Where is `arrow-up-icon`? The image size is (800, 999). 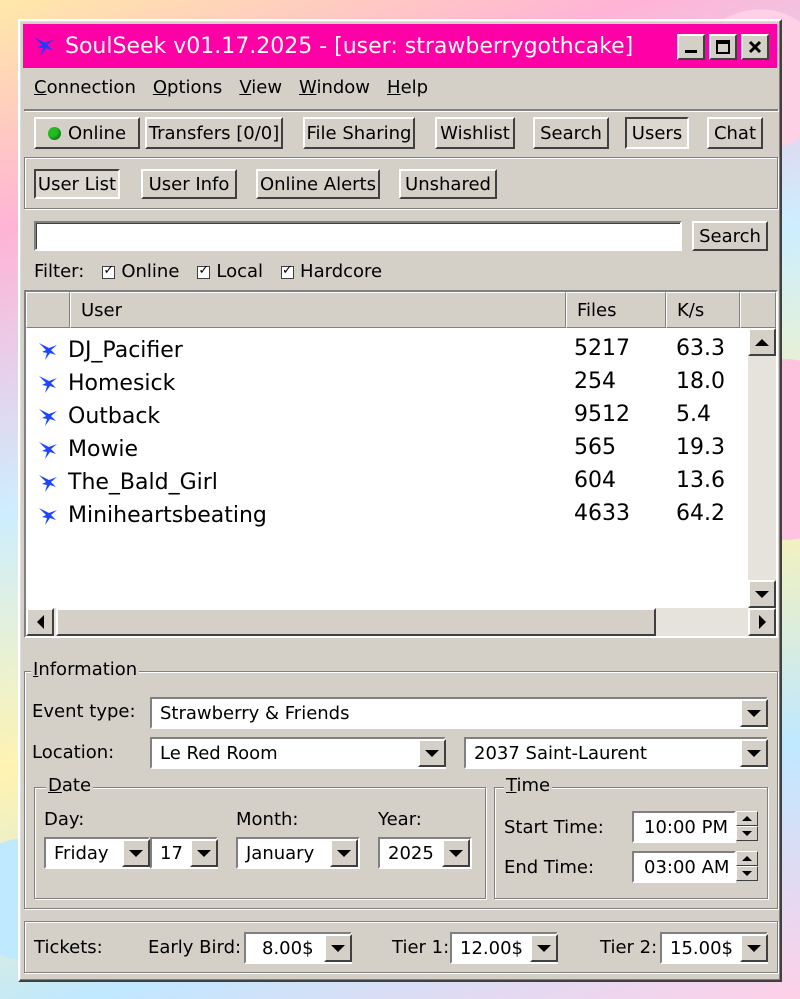
arrow-up-icon is located at coordinates (747, 858).